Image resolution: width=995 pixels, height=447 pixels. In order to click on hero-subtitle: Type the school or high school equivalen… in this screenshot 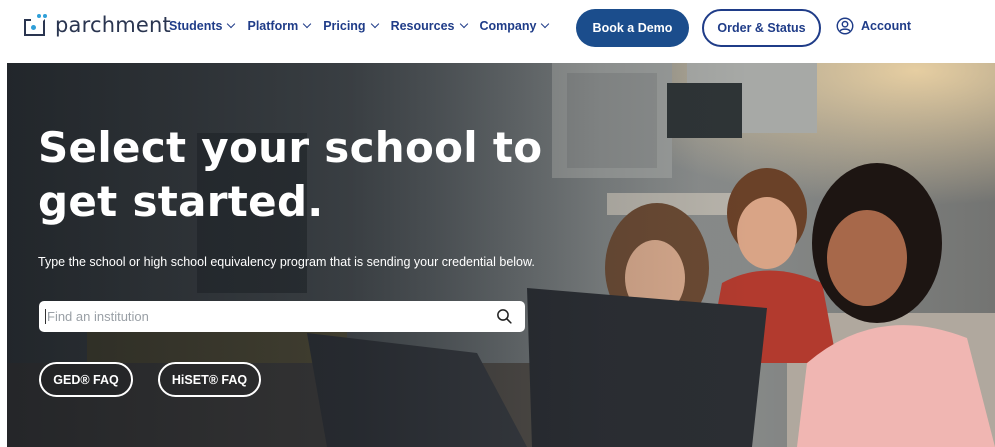, I will do `click(286, 262)`.